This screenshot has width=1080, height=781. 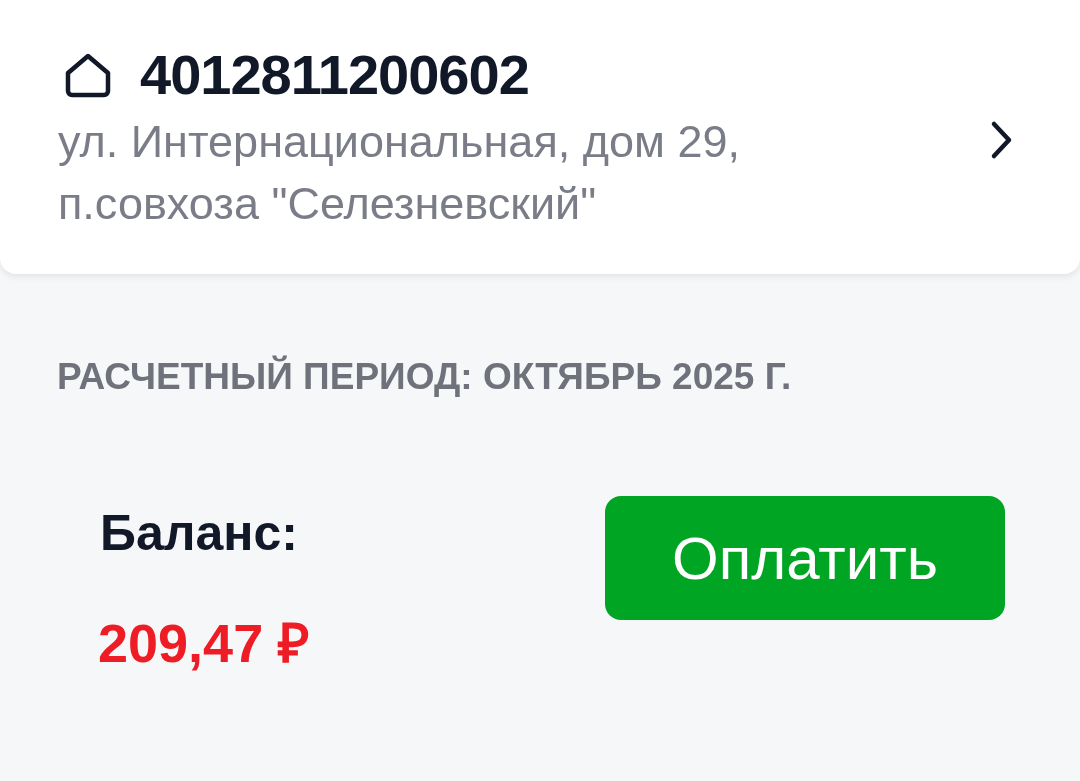 What do you see at coordinates (425, 377) in the screenshot?
I see `billing-period-label: РАСЧЕТНЫЙ ПЕРИОД: ОКТЯБРЬ 2025 Г.` at bounding box center [425, 377].